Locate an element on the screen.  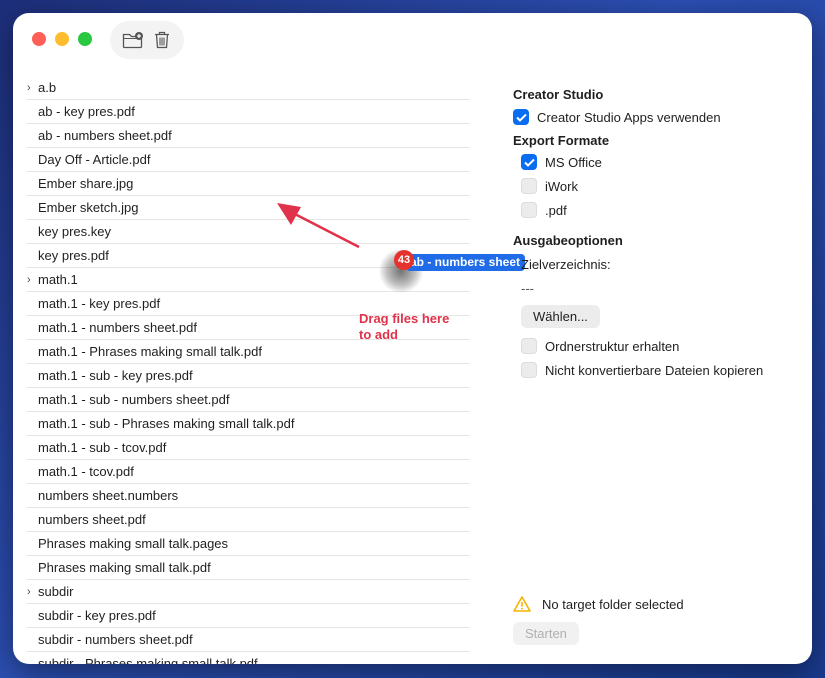
file-name: math.1 is located at coordinates (58, 279).